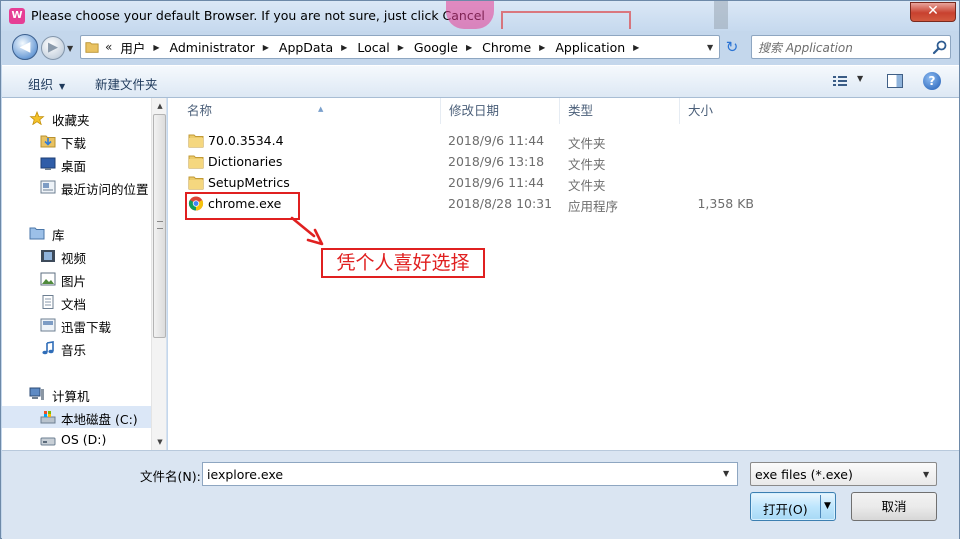 This screenshot has width=960, height=539. What do you see at coordinates (840, 81) in the screenshot?
I see `view-options-icon` at bounding box center [840, 81].